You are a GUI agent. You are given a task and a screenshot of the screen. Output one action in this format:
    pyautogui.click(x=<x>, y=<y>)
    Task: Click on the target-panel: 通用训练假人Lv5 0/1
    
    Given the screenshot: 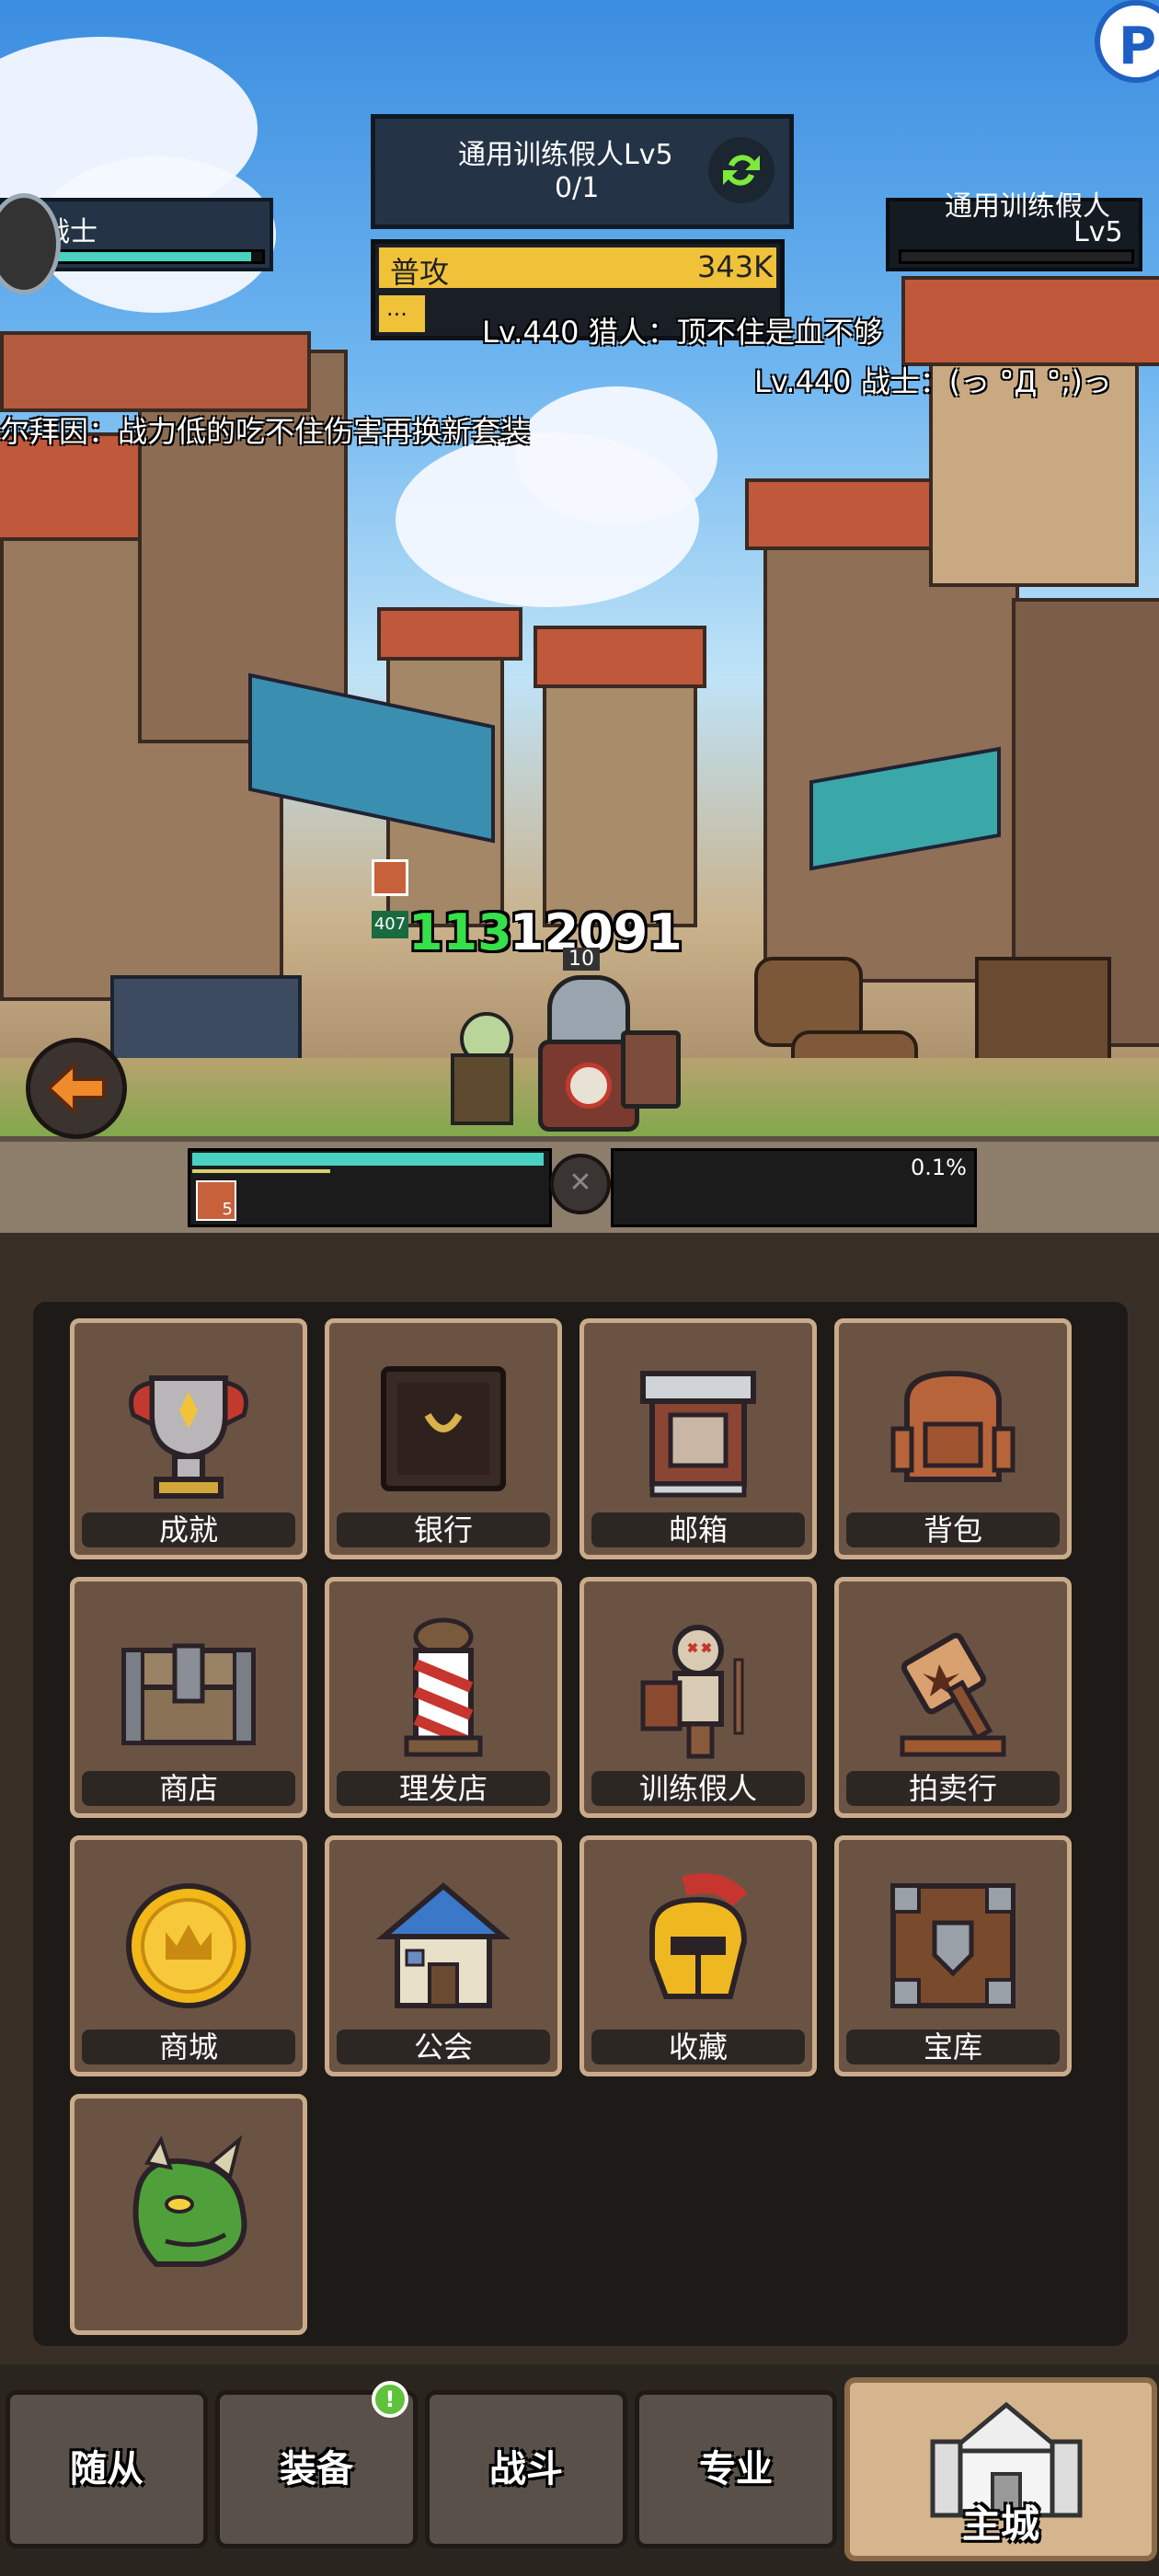 What is the action you would take?
    pyautogui.click(x=582, y=171)
    